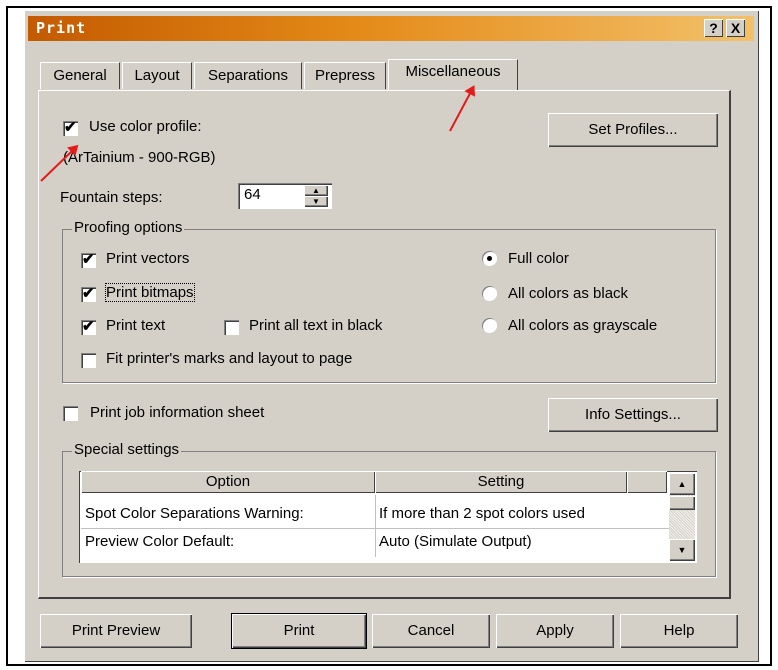 The width and height of the screenshot is (778, 670). I want to click on print-button: Print, so click(299, 631).